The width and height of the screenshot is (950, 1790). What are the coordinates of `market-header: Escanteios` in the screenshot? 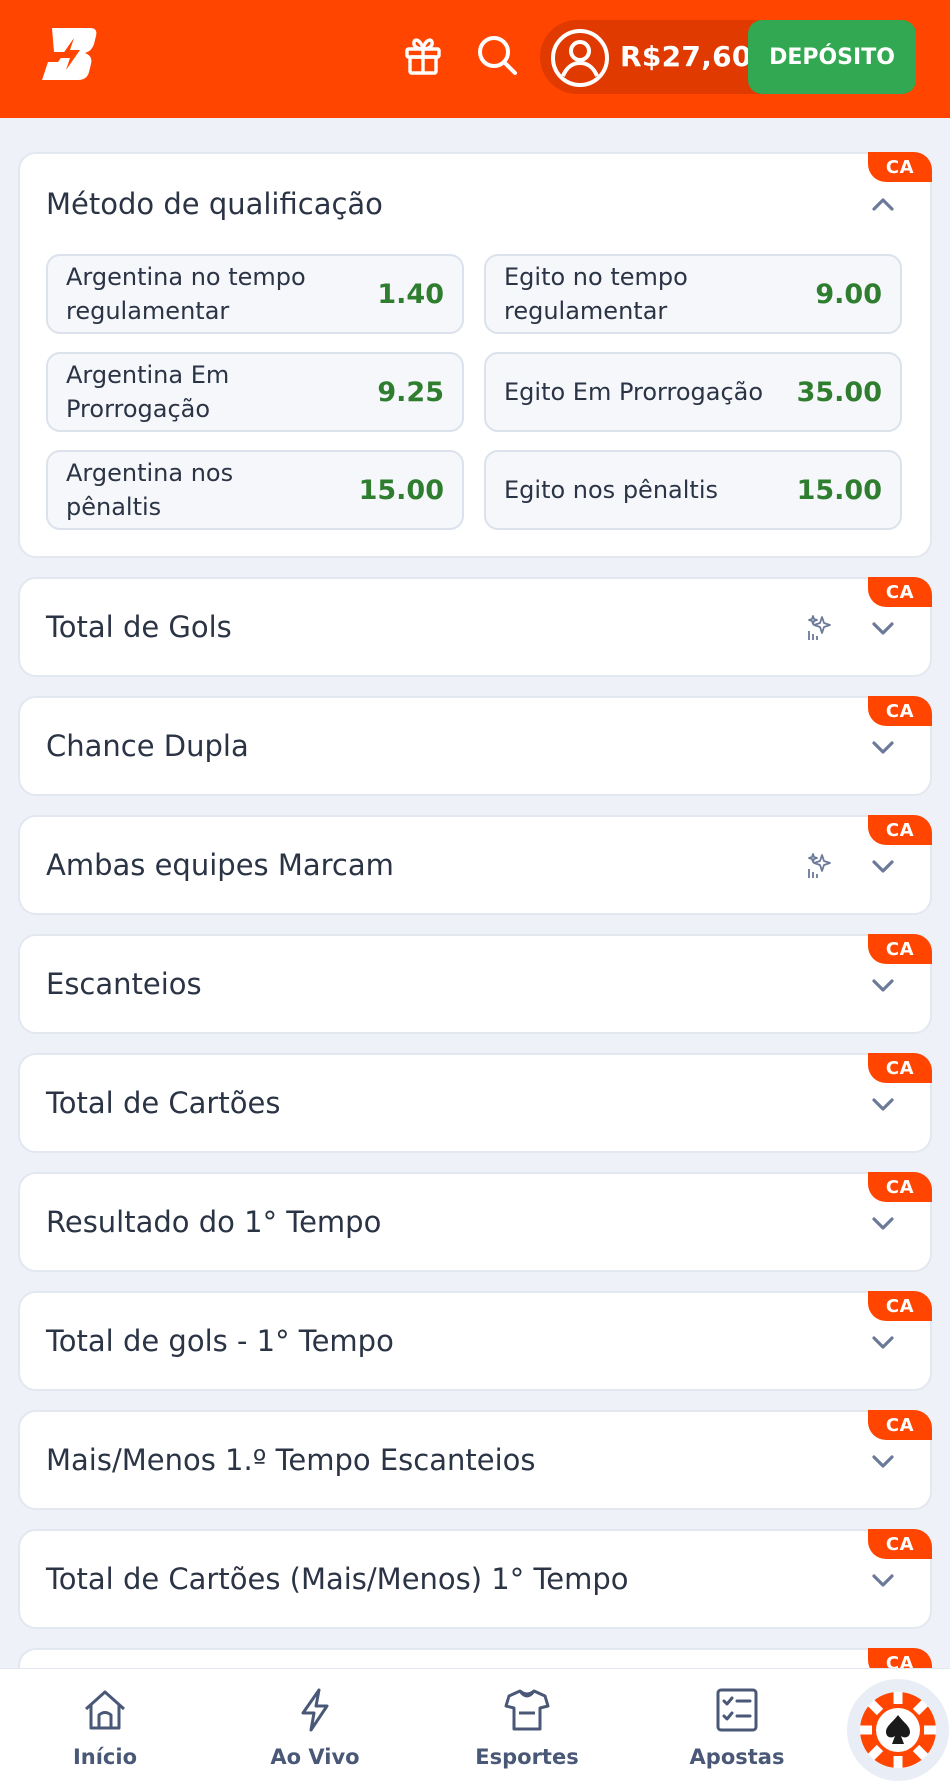 It's located at (475, 984).